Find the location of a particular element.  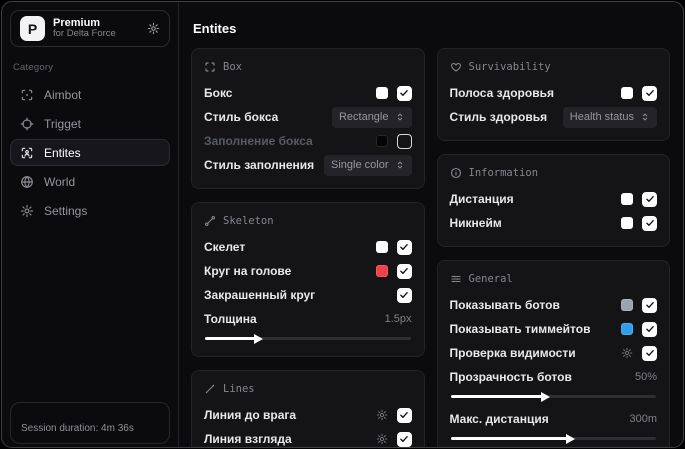

setting-row: Показывать ботов is located at coordinates (553, 305).